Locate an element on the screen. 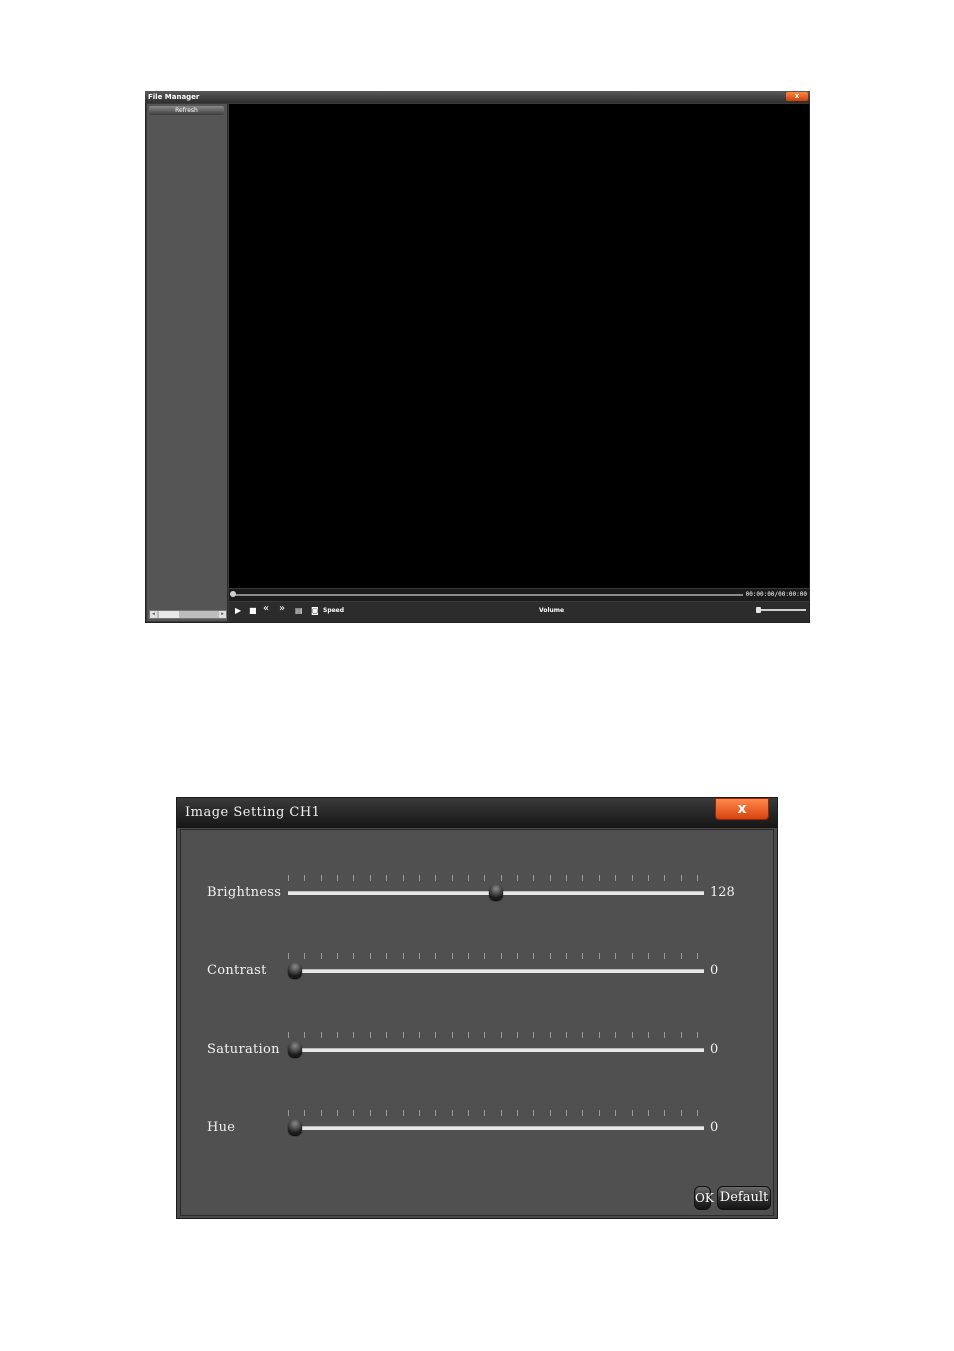  seek-bar: 00:00:00/00:00:00 is located at coordinates (519, 595).